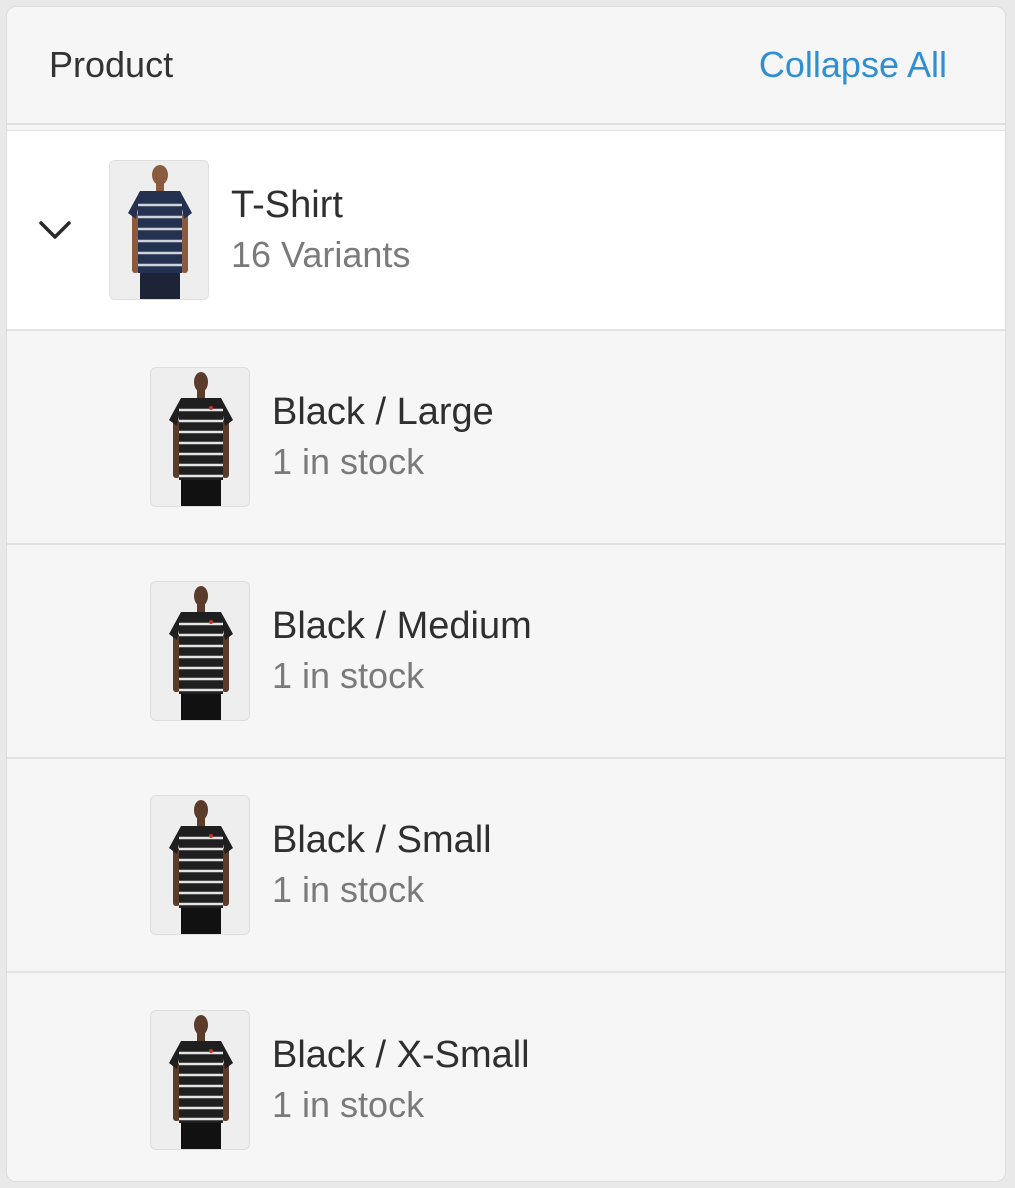  What do you see at coordinates (55, 230) in the screenshot?
I see `chevron-down-icon` at bounding box center [55, 230].